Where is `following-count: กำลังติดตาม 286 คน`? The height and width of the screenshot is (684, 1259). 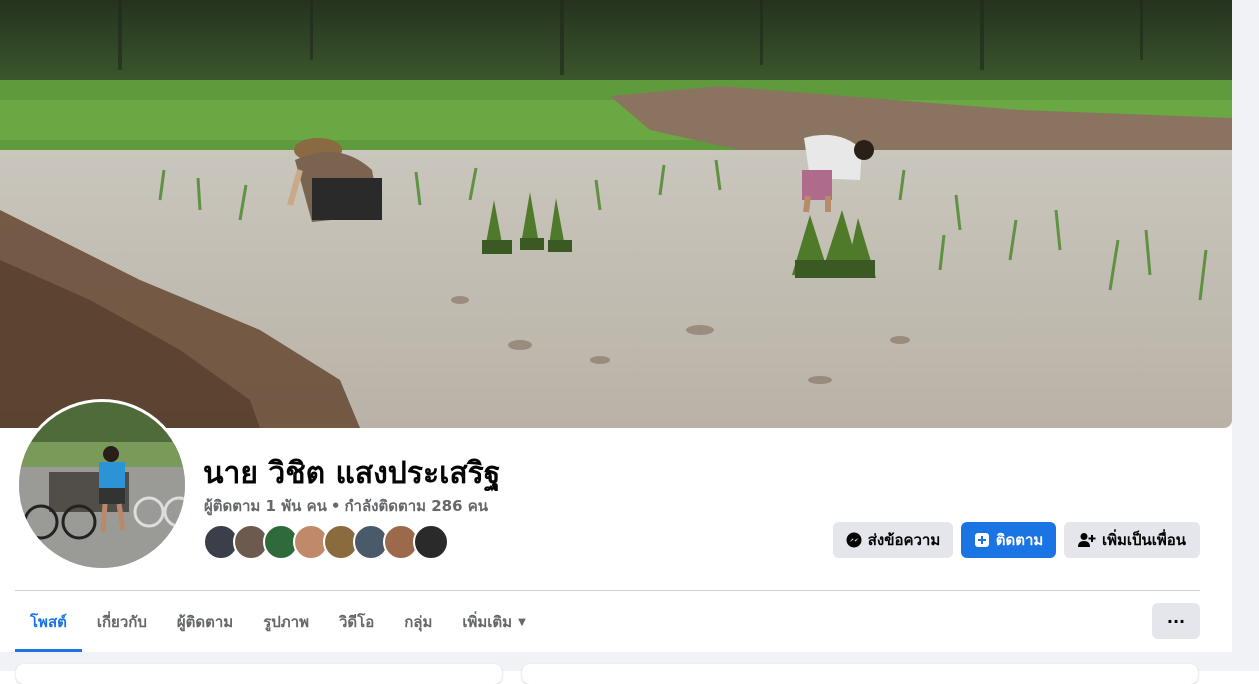 following-count: กำลังติดตาม 286 คน is located at coordinates (416, 506).